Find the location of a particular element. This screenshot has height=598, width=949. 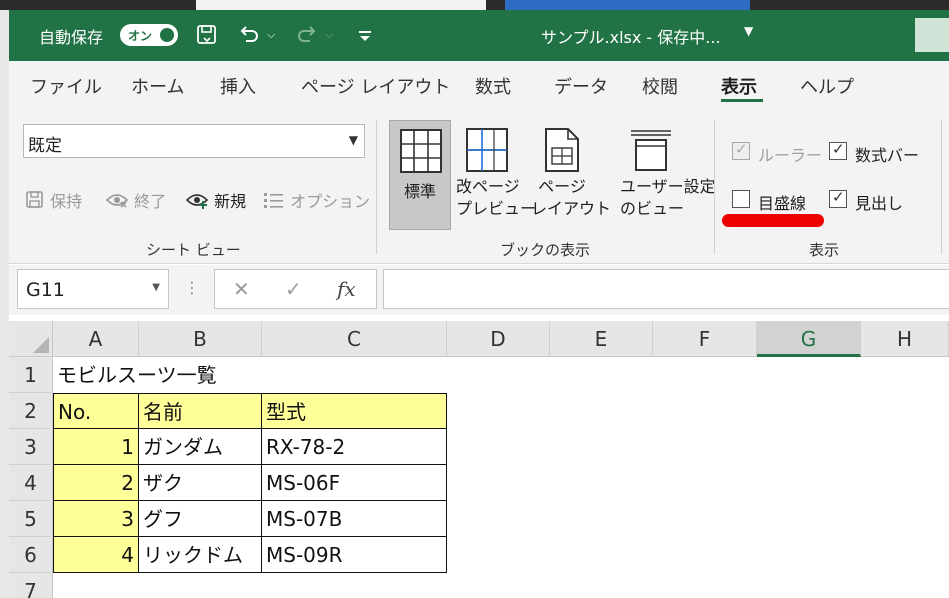

ruler-label: ルーラー is located at coordinates (790, 155).